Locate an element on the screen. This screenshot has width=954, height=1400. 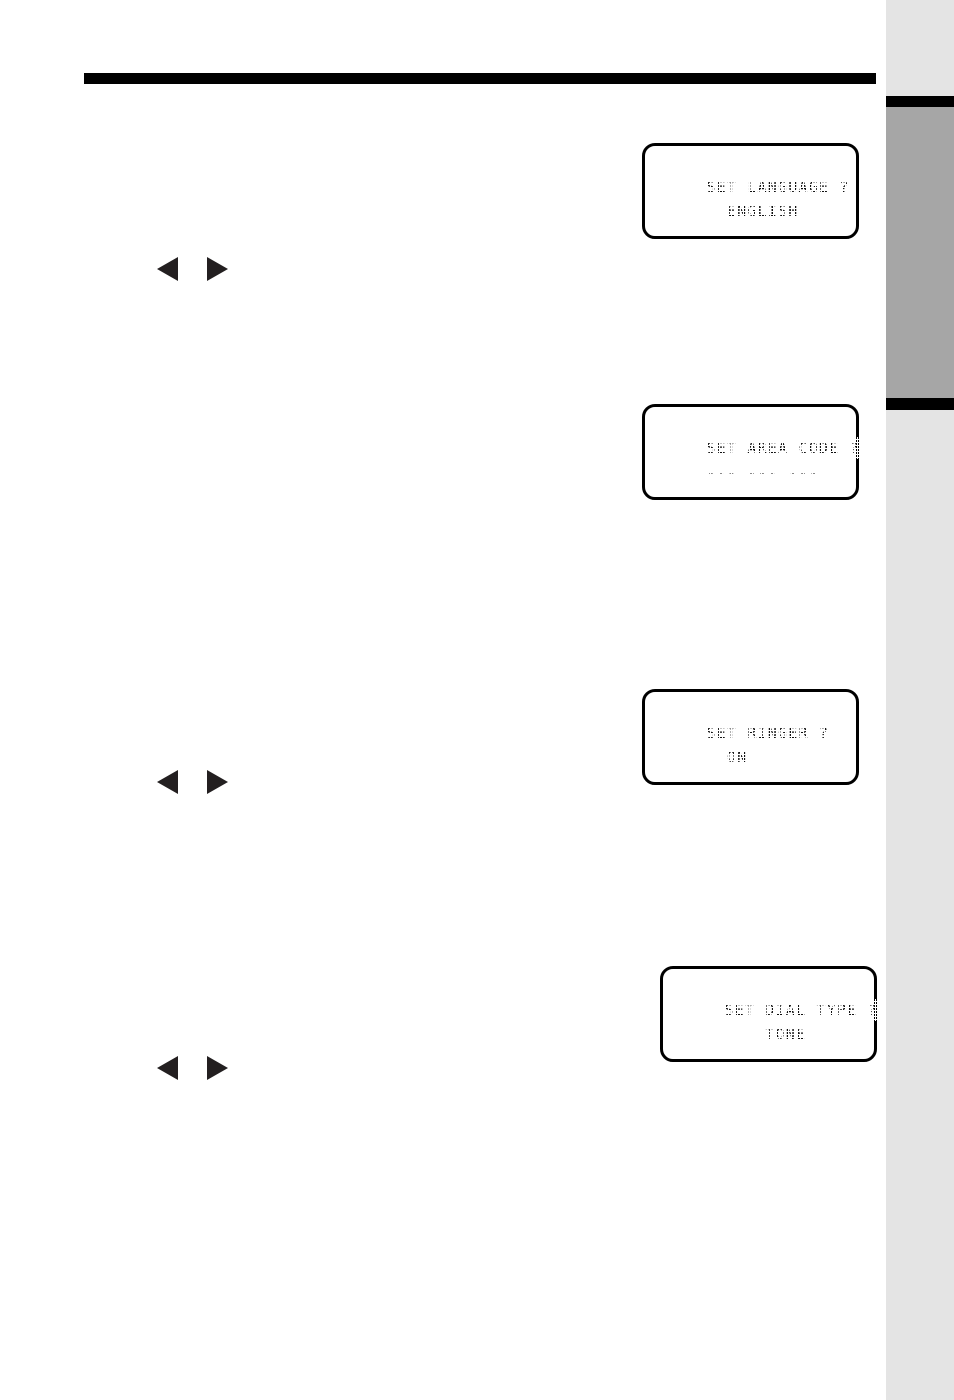
lcd-display-set-dial-type: SET DIAL TYPE ? TONE is located at coordinates (770, 1014).